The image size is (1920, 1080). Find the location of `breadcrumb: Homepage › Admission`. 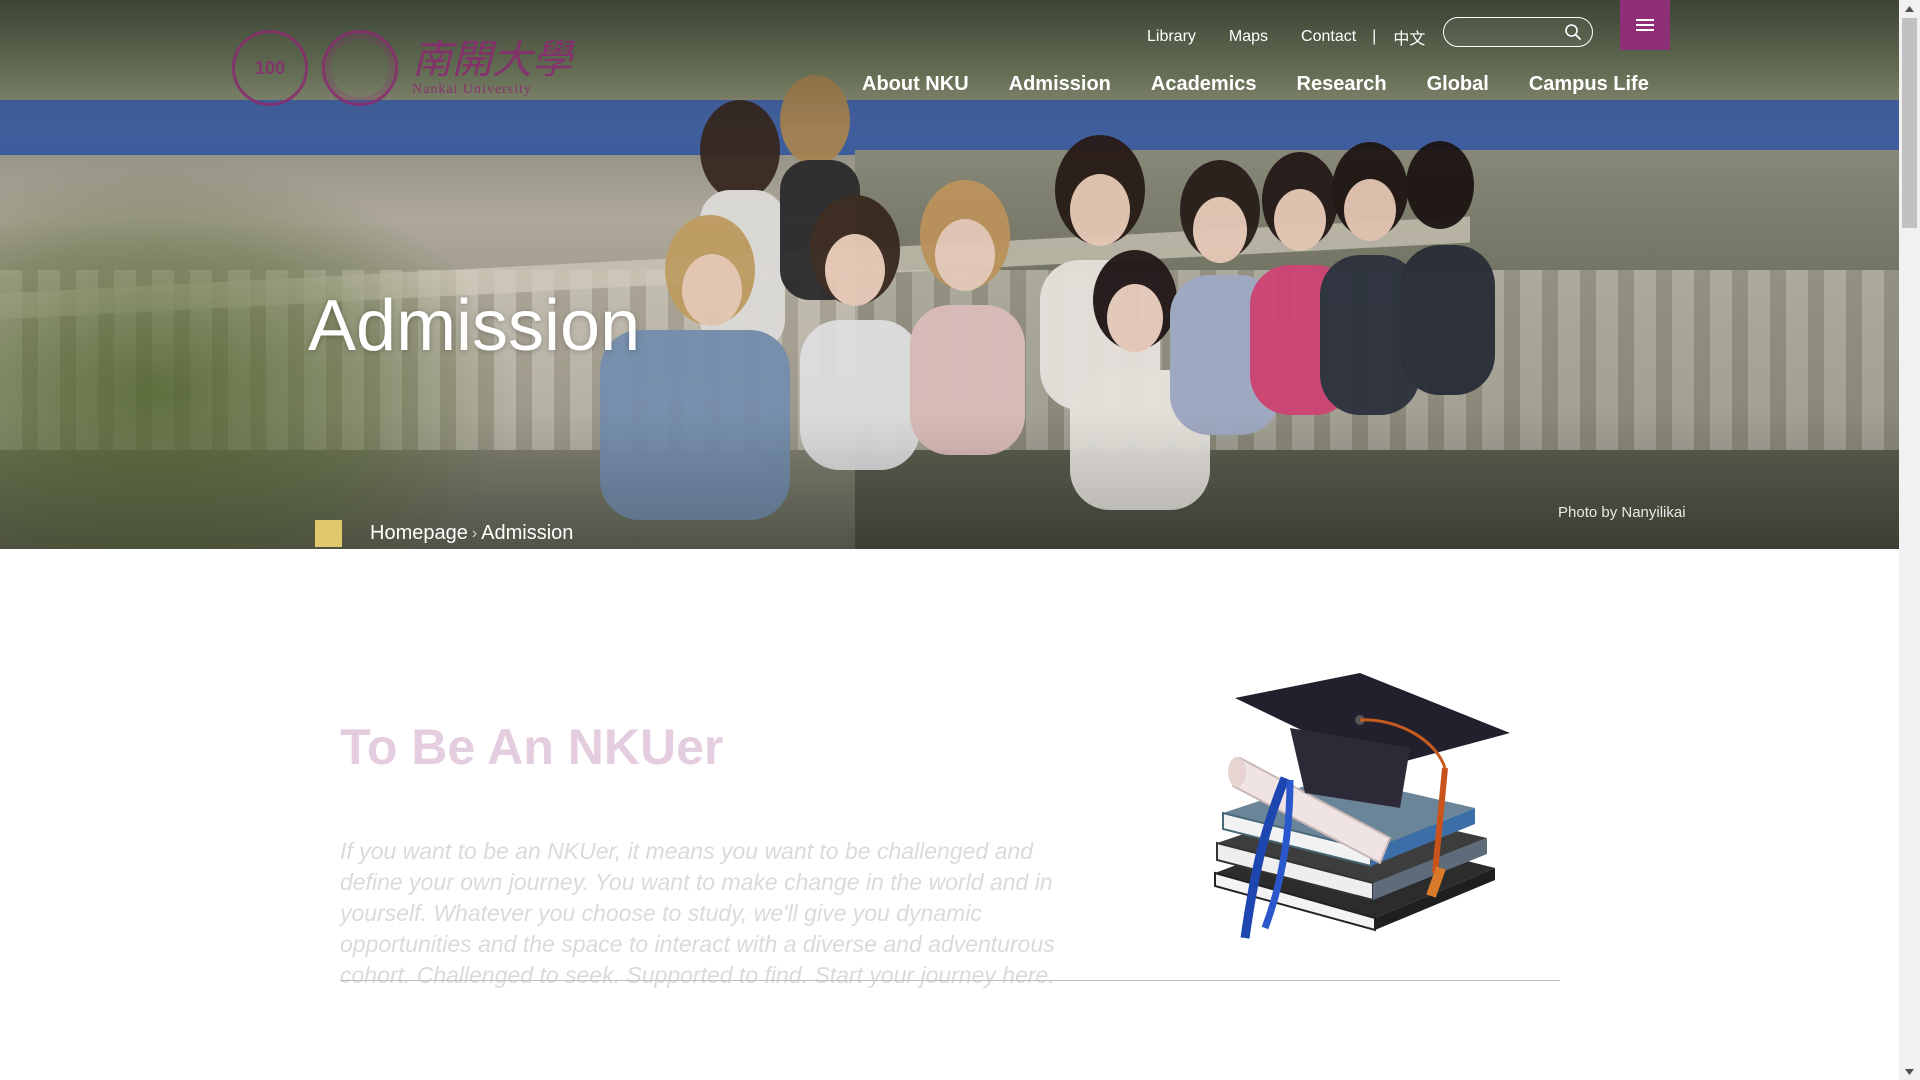

breadcrumb: Homepage › Admission is located at coordinates (444, 533).